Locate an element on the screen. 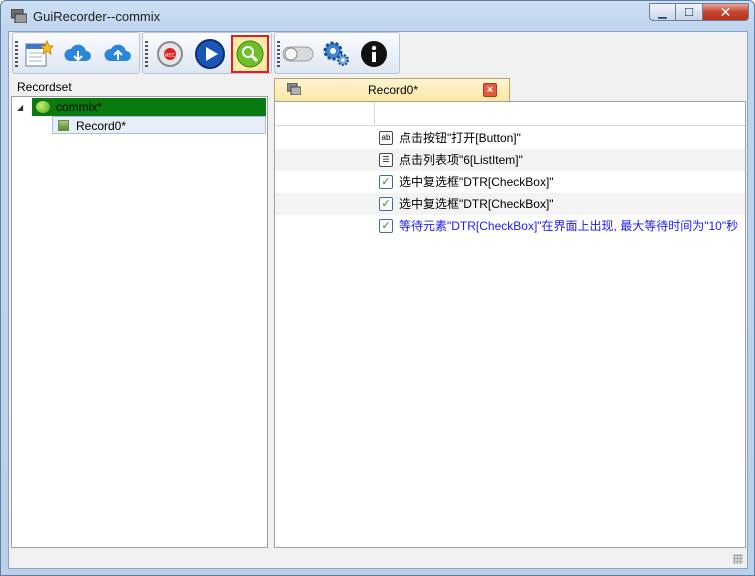  window-controls: ▁ ☐ ✕ is located at coordinates (699, 12).